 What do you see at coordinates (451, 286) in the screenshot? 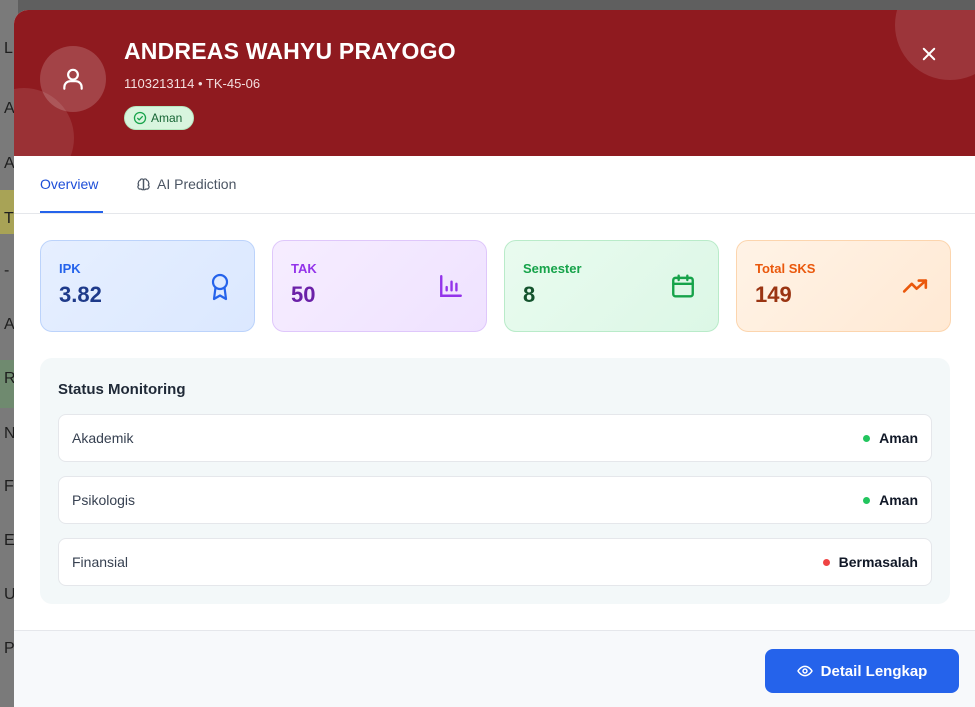
I see `bar-chart-icon` at bounding box center [451, 286].